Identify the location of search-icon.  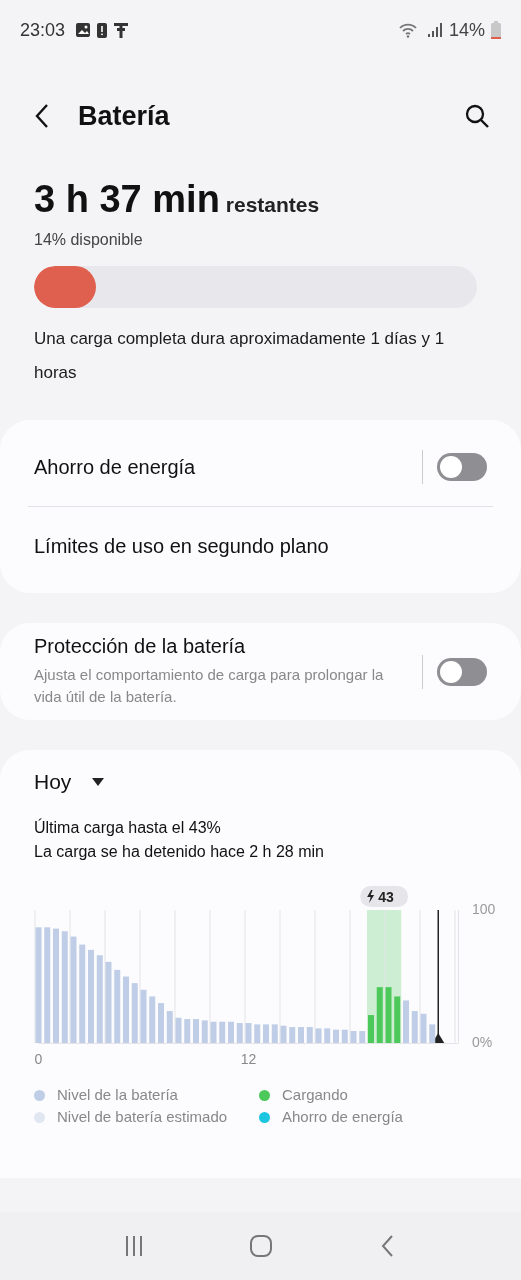
(477, 116).